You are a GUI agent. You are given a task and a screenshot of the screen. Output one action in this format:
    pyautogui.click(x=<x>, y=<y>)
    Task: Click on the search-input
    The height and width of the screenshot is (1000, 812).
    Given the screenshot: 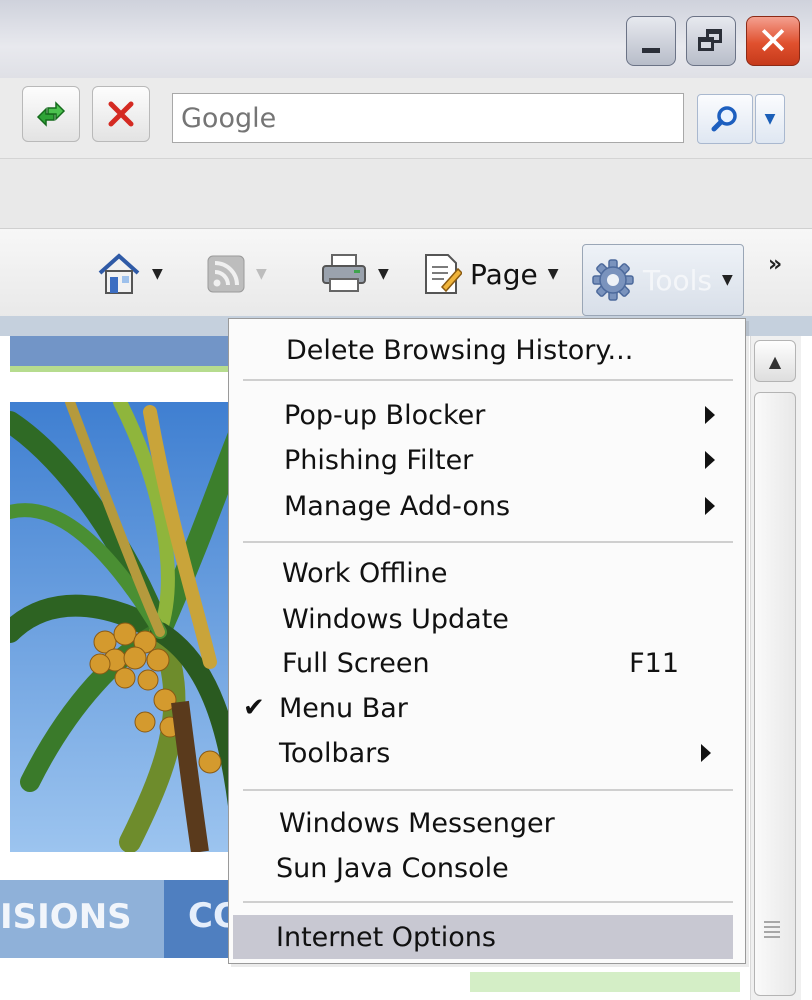 What is the action you would take?
    pyautogui.click(x=428, y=118)
    